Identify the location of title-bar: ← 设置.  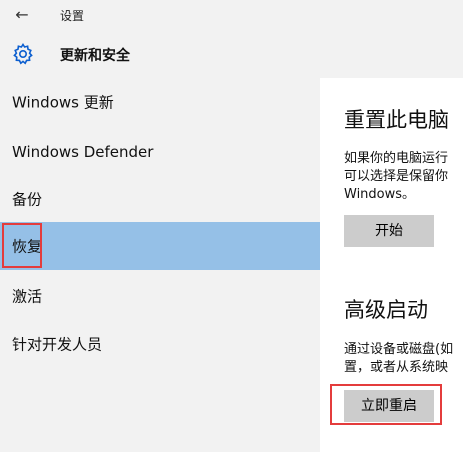
(231, 15).